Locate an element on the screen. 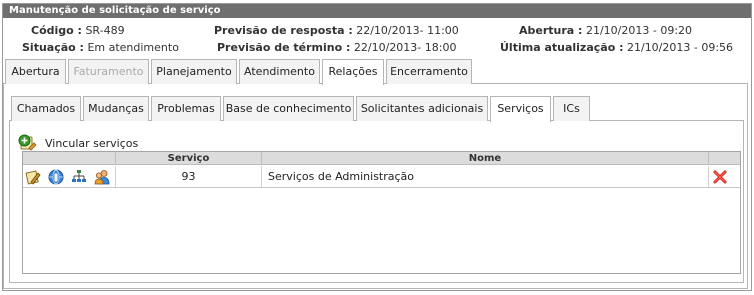 This screenshot has height=295, width=754. codigo-value: SR-489 is located at coordinates (105, 30).